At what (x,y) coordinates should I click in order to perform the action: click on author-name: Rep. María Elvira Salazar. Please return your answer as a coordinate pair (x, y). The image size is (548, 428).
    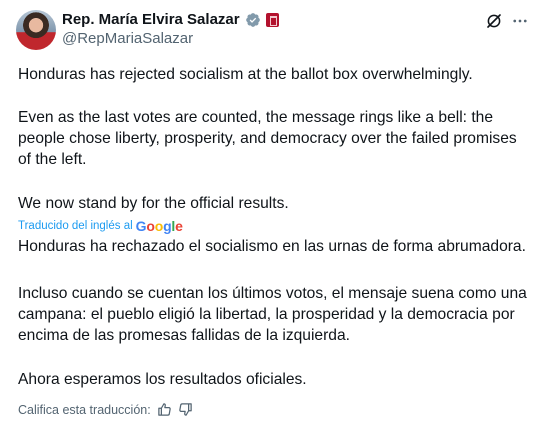
    Looking at the image, I should click on (151, 19).